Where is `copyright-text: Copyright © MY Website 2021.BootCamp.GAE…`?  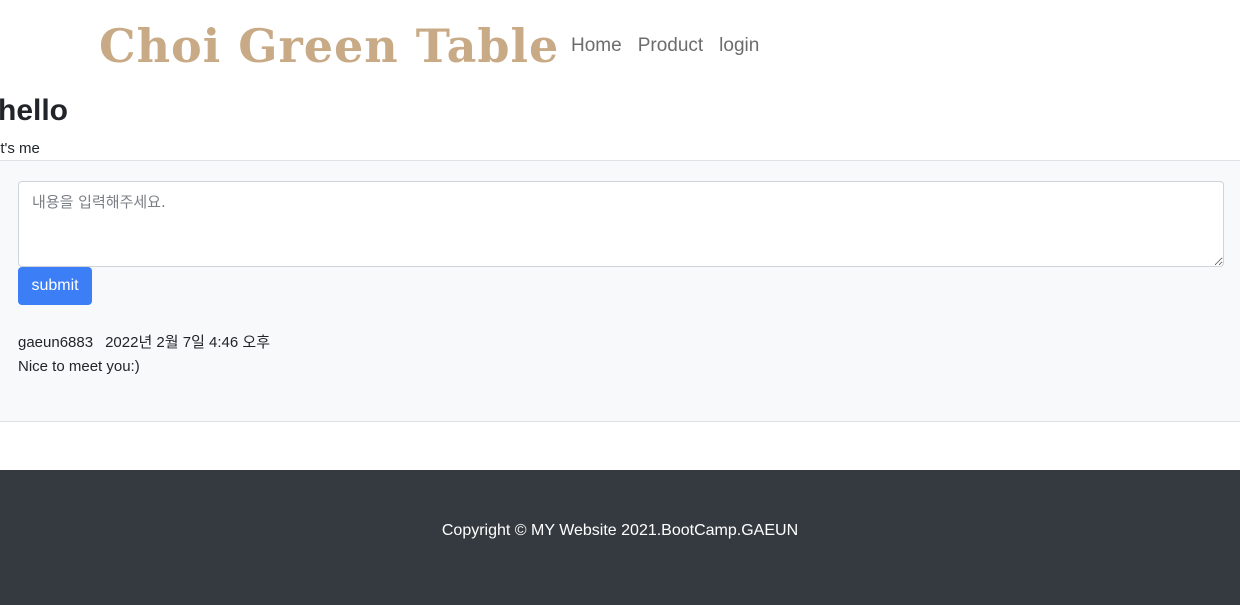
copyright-text: Copyright © MY Website 2021.BootCamp.GAE… is located at coordinates (620, 530).